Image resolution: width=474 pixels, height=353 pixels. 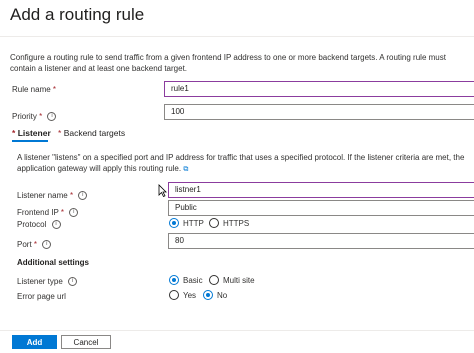 I want to click on priority-label: Priority, so click(x=24, y=116).